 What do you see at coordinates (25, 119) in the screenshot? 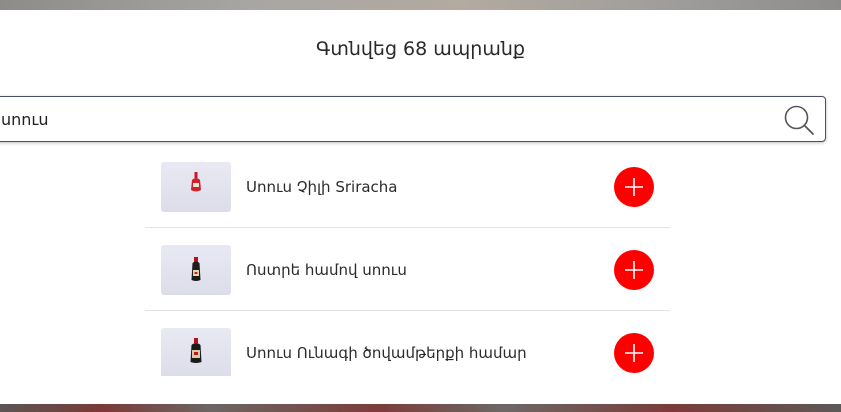
I see `search-input: սոուս` at bounding box center [25, 119].